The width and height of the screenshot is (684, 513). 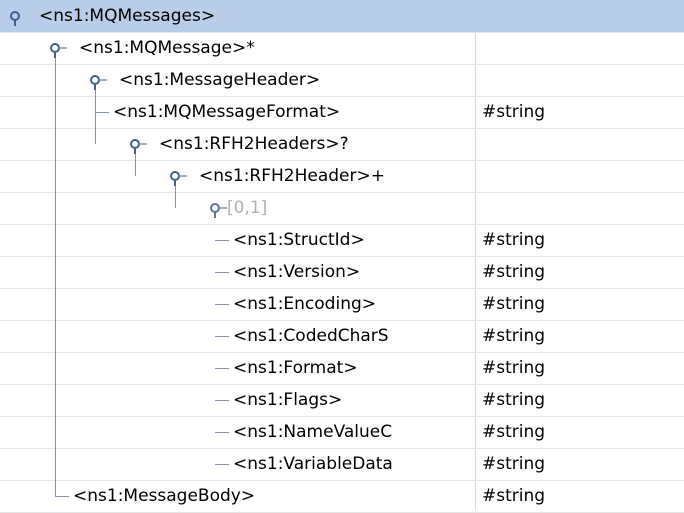 What do you see at coordinates (227, 112) in the screenshot?
I see `element-name: <ns1:MQMessageFormat>` at bounding box center [227, 112].